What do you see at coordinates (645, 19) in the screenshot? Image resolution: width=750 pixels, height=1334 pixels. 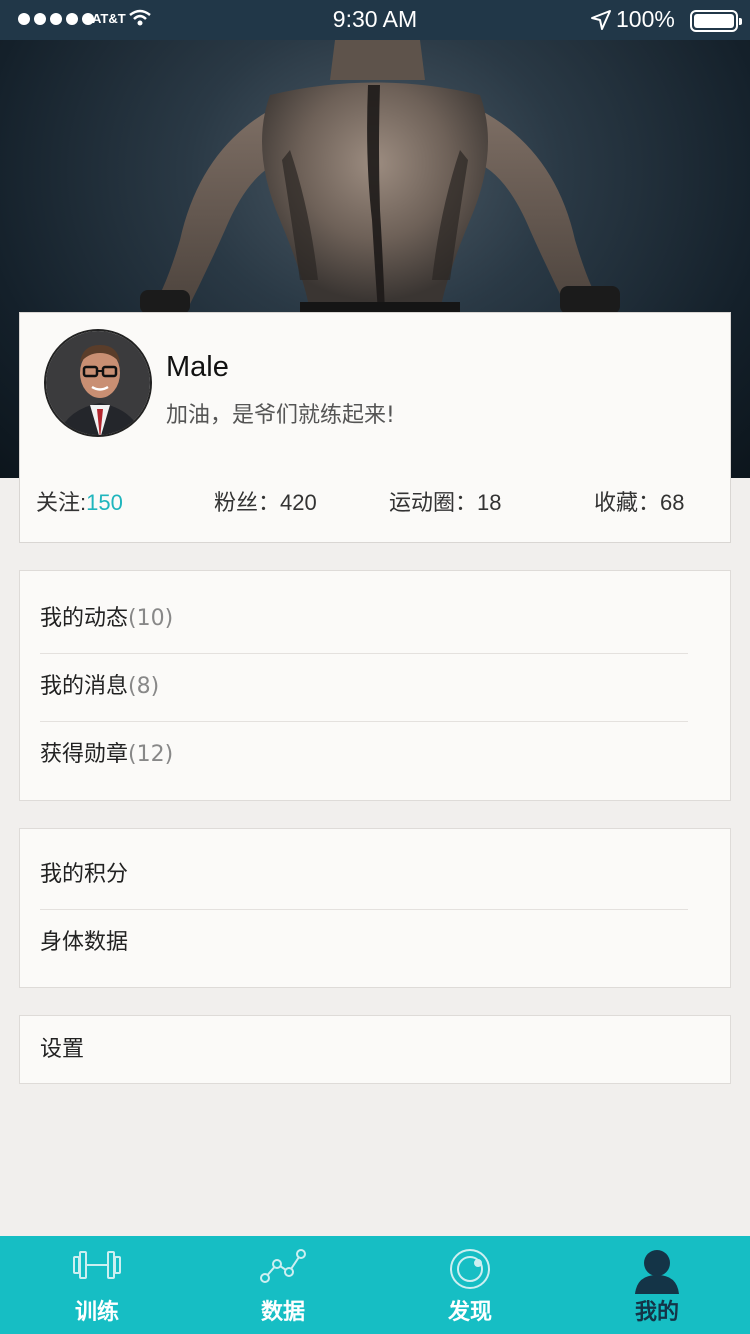 I see `battery-percent: 100%` at bounding box center [645, 19].